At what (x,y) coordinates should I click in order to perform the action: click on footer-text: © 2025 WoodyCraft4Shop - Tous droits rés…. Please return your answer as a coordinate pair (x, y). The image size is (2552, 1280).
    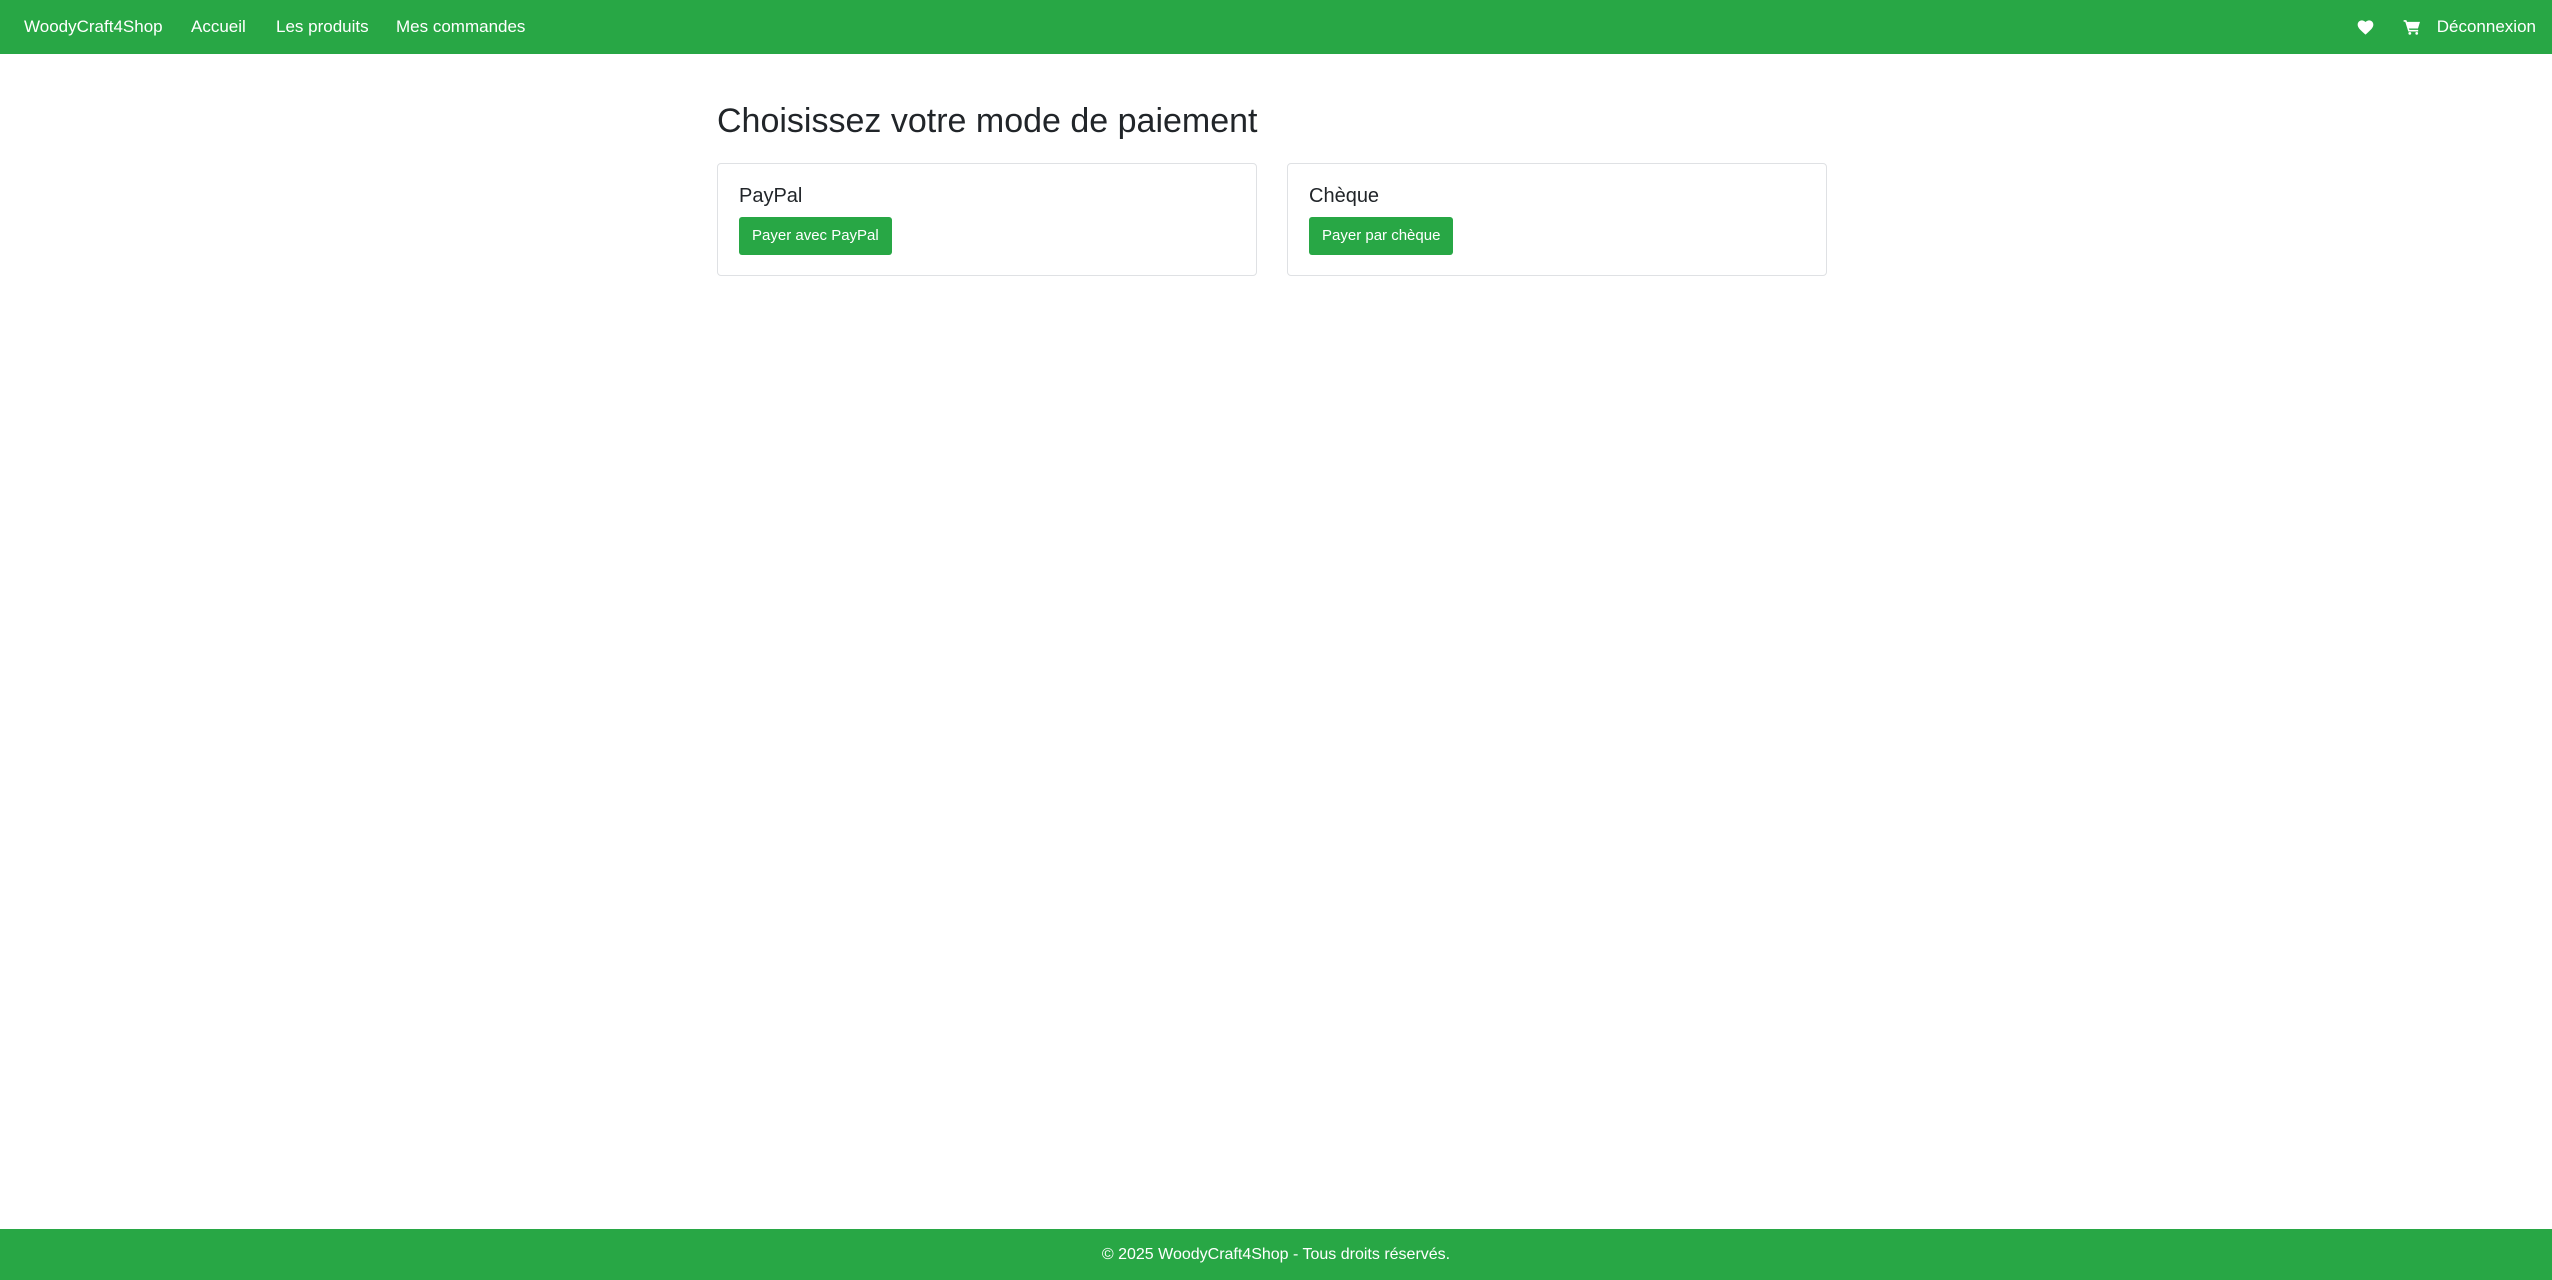
    Looking at the image, I should click on (1276, 1254).